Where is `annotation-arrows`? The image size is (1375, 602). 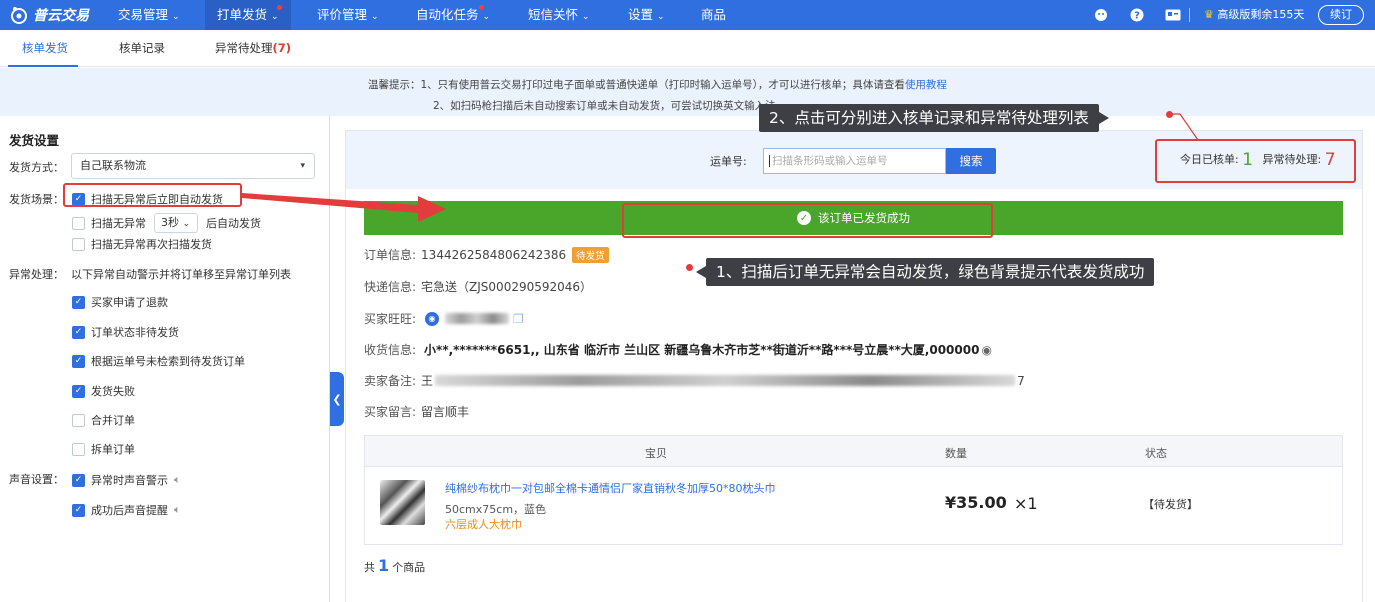 annotation-arrows is located at coordinates (720, 167).